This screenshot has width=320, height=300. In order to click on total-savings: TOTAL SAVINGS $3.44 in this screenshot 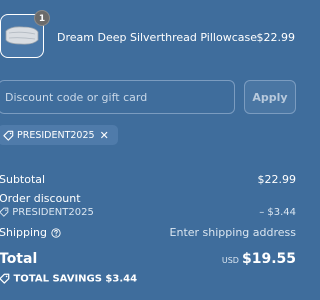, I will do `click(68, 279)`.